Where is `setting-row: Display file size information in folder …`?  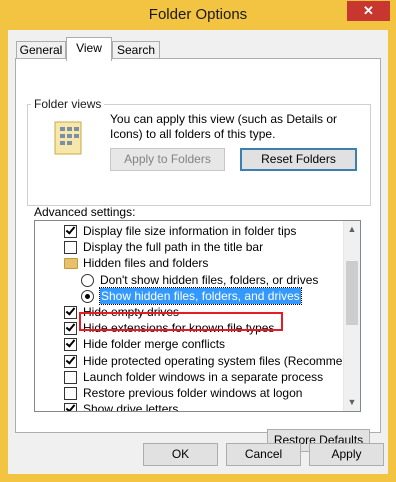
setting-row: Display file size information in folder … is located at coordinates (191, 231).